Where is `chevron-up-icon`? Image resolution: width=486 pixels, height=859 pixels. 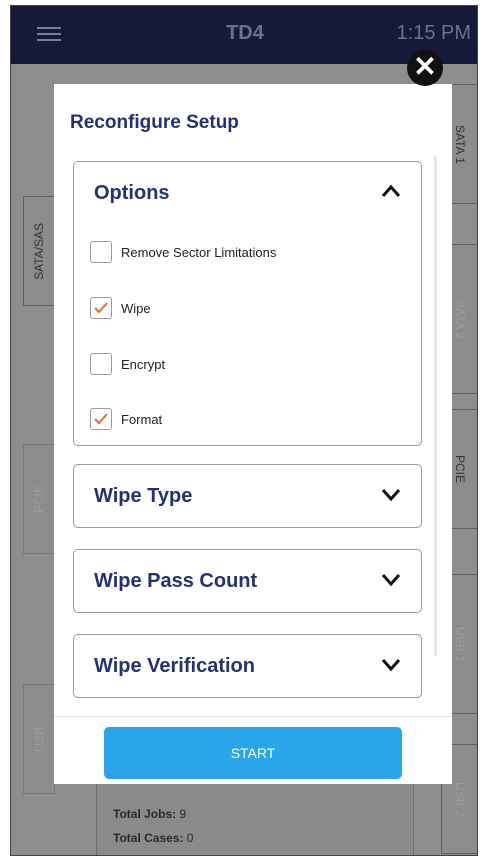
chevron-up-icon is located at coordinates (391, 194).